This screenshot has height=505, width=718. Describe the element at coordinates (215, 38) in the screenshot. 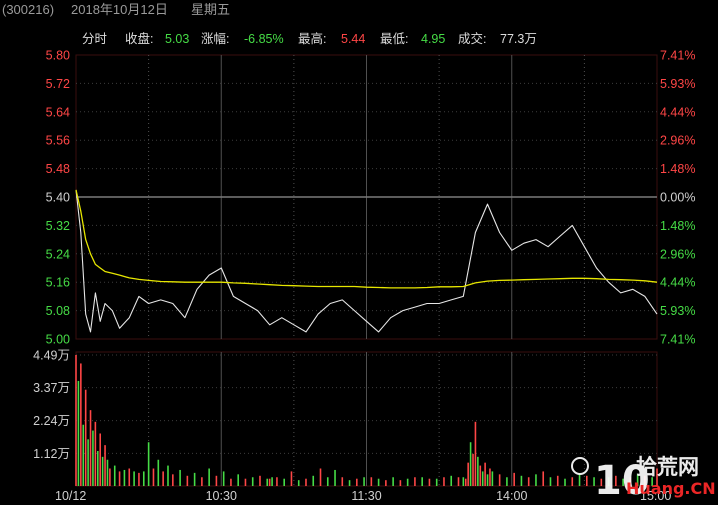

I see `change-label: 涨幅:` at that location.